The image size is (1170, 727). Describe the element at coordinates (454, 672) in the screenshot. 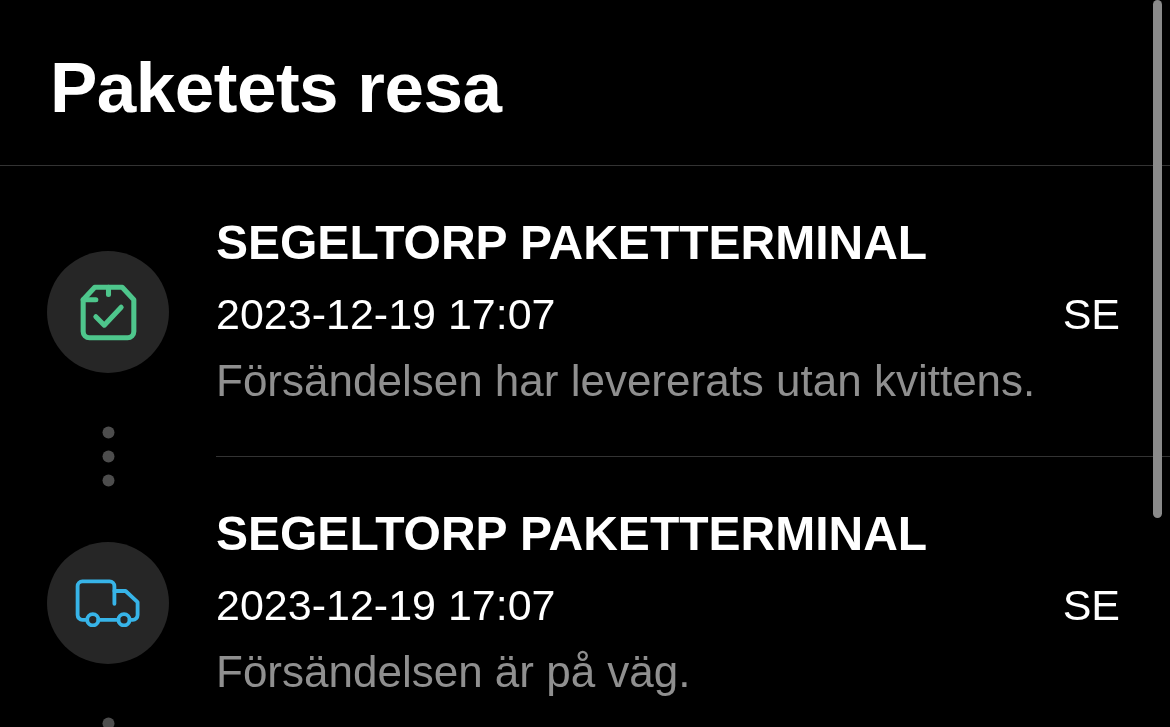

I see `event-description: Försändelsen är på väg.` at that location.